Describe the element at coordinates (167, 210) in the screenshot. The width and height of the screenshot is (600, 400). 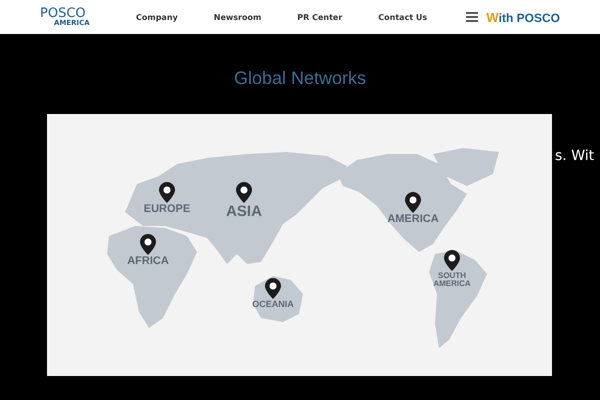
I see `region-label: EUROPE` at that location.